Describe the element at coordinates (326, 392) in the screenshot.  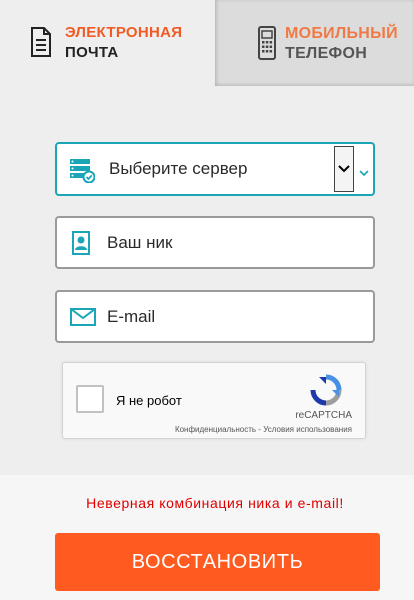
I see `recaptcha-logo-icon` at that location.